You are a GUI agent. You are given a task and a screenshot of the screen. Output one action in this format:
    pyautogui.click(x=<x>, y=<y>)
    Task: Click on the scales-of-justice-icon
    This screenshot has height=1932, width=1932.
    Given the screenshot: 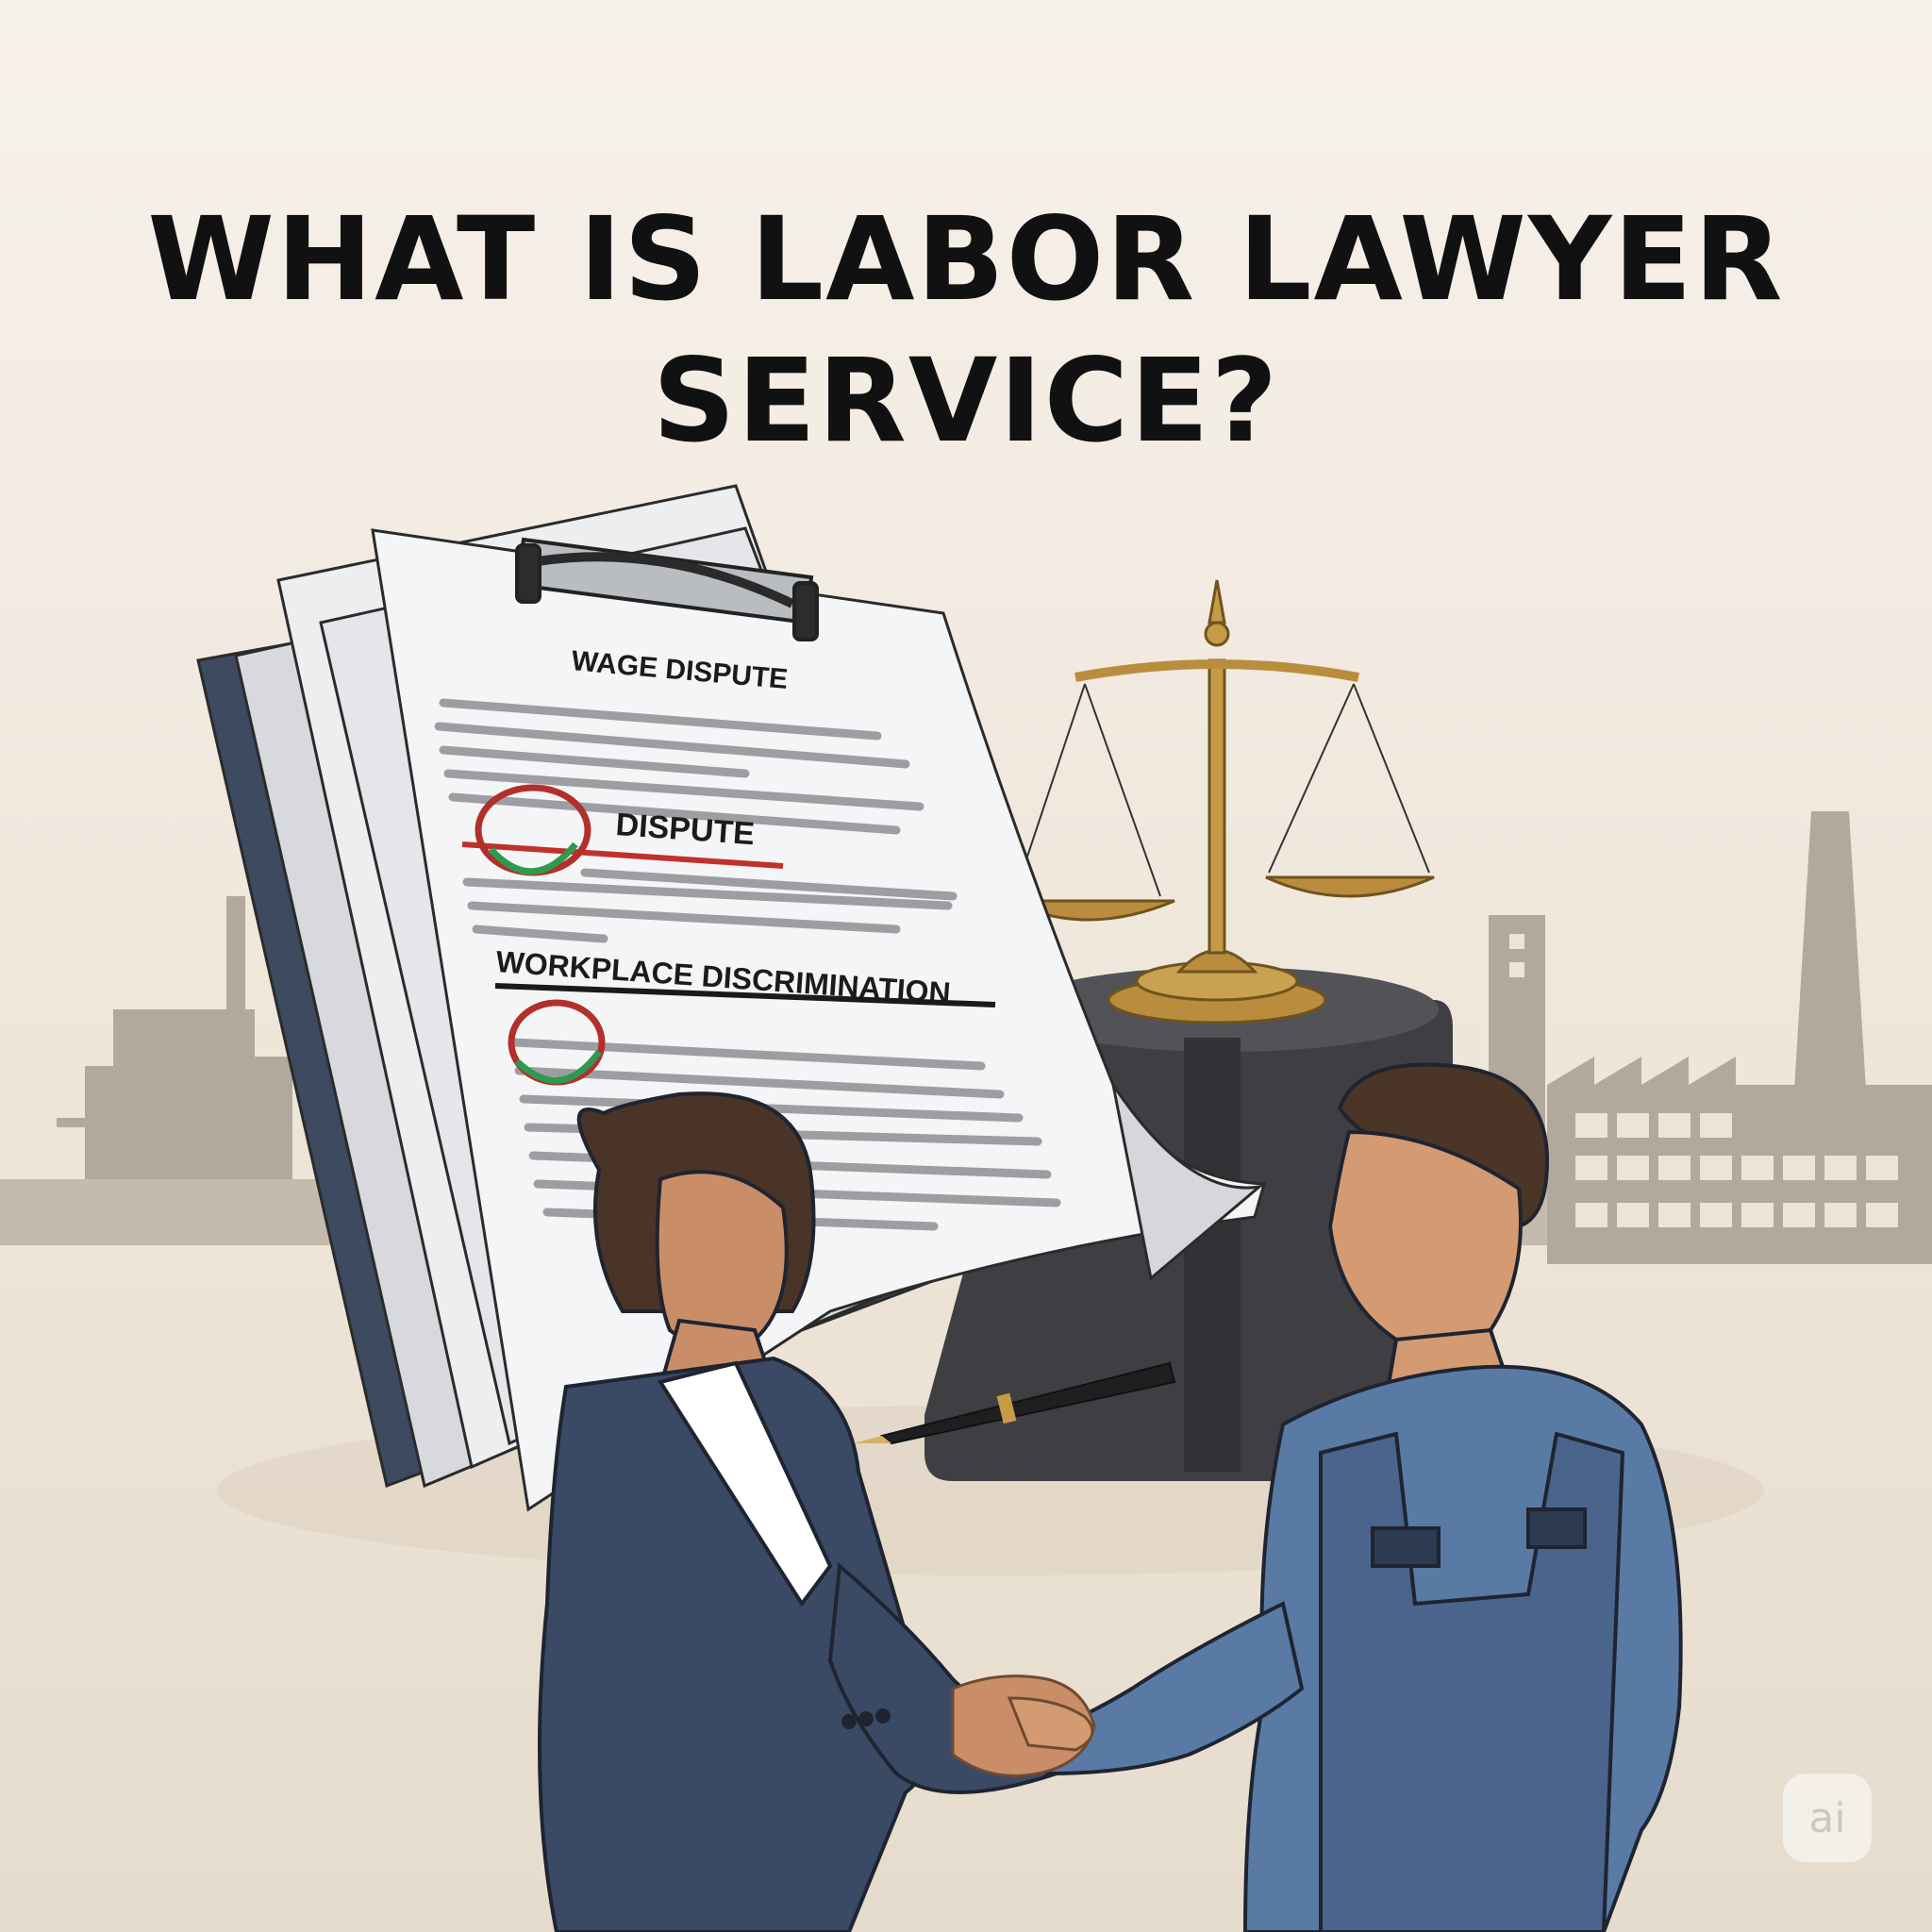 What is the action you would take?
    pyautogui.click(x=1221, y=801)
    